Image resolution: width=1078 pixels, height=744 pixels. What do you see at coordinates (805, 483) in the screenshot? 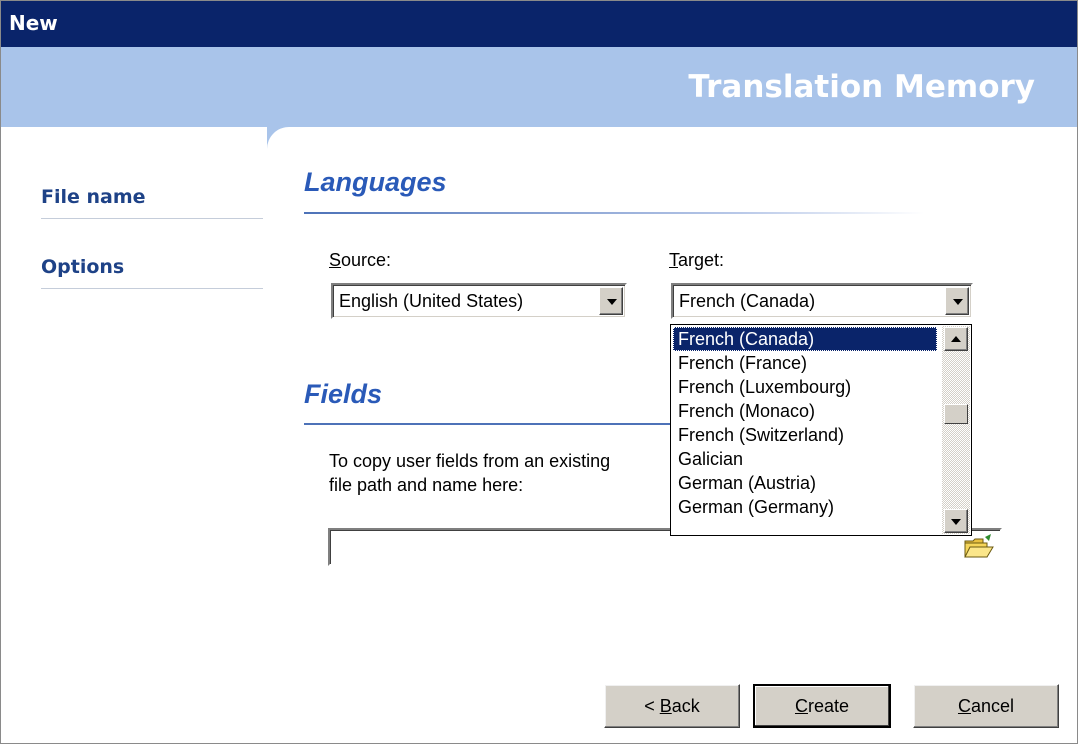
I see `list-item: German (Austria)` at bounding box center [805, 483].